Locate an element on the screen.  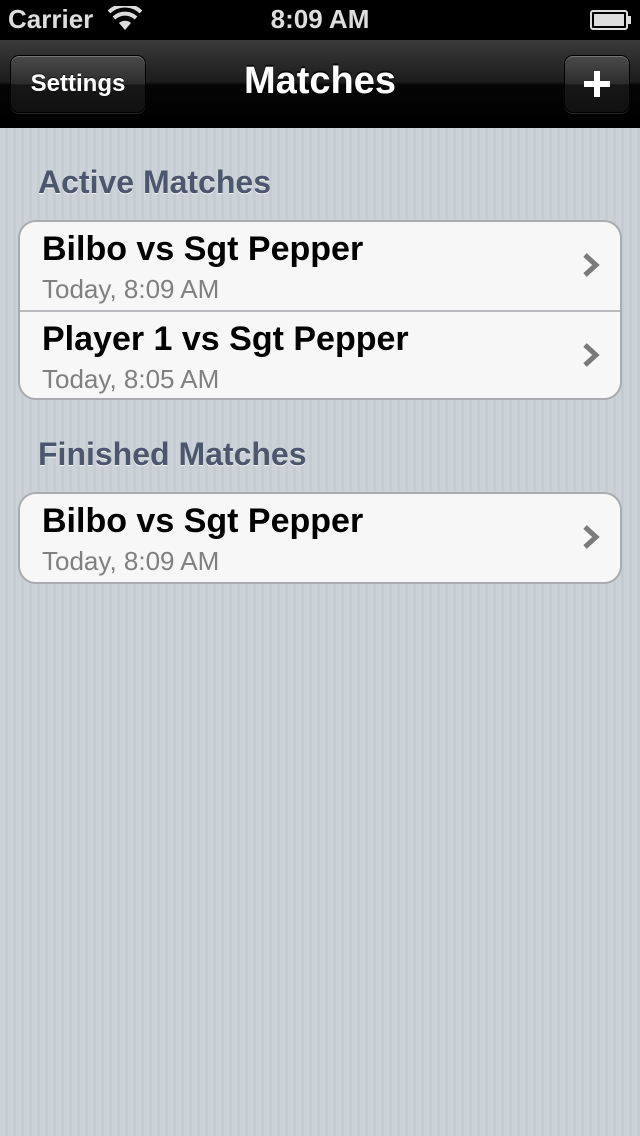
status-bar: Carrier 8:09 AM is located at coordinates (320, 20).